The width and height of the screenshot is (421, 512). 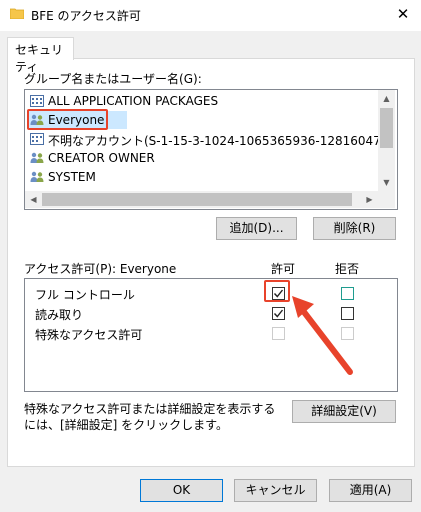 What do you see at coordinates (86, 16) in the screenshot?
I see `window-title: BFE のアクセス許可` at bounding box center [86, 16].